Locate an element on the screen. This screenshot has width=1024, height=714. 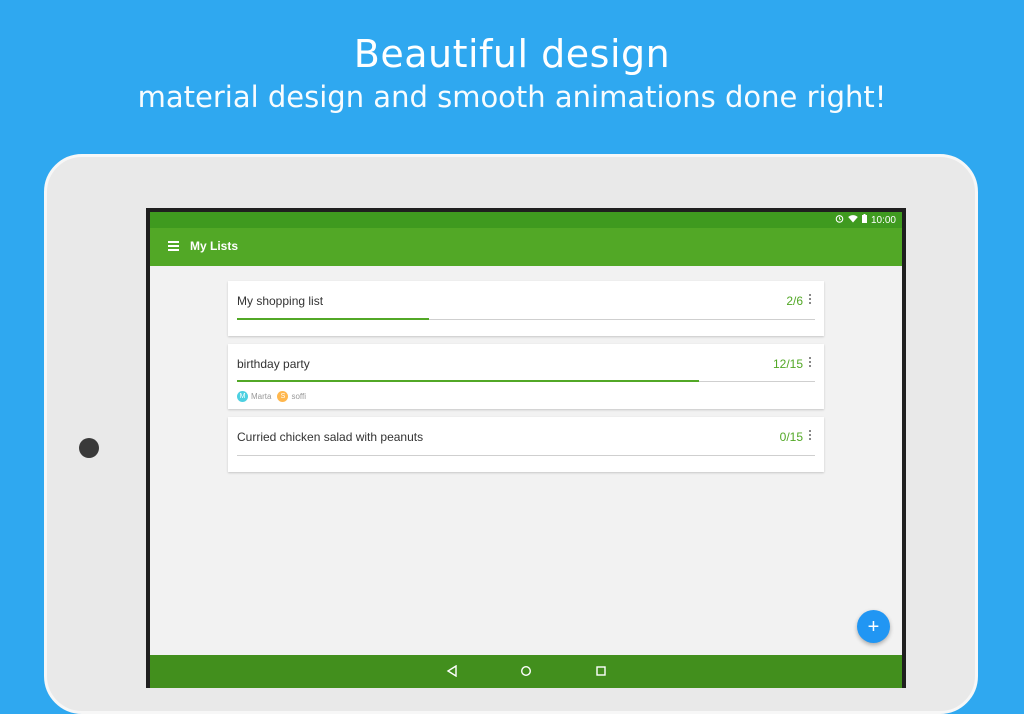
home-icon is located at coordinates (526, 673).